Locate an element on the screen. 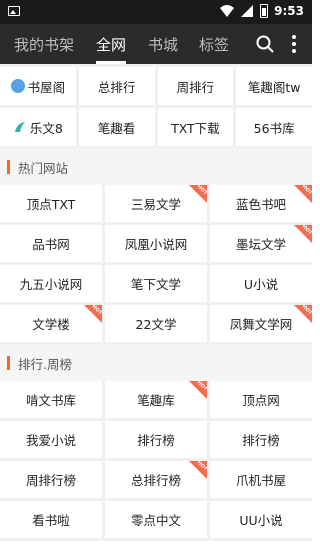  site-tile: 凤凰小说网 is located at coordinates (156, 243).